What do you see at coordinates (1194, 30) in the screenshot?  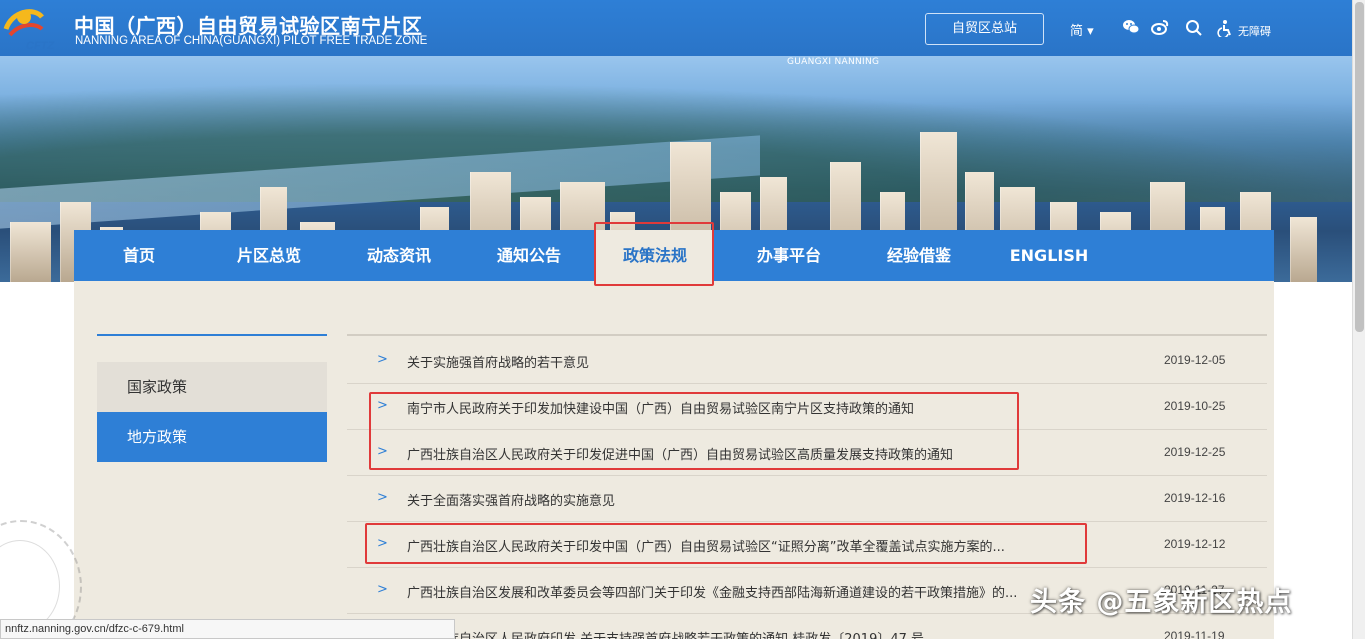 I see `search-icon` at bounding box center [1194, 30].